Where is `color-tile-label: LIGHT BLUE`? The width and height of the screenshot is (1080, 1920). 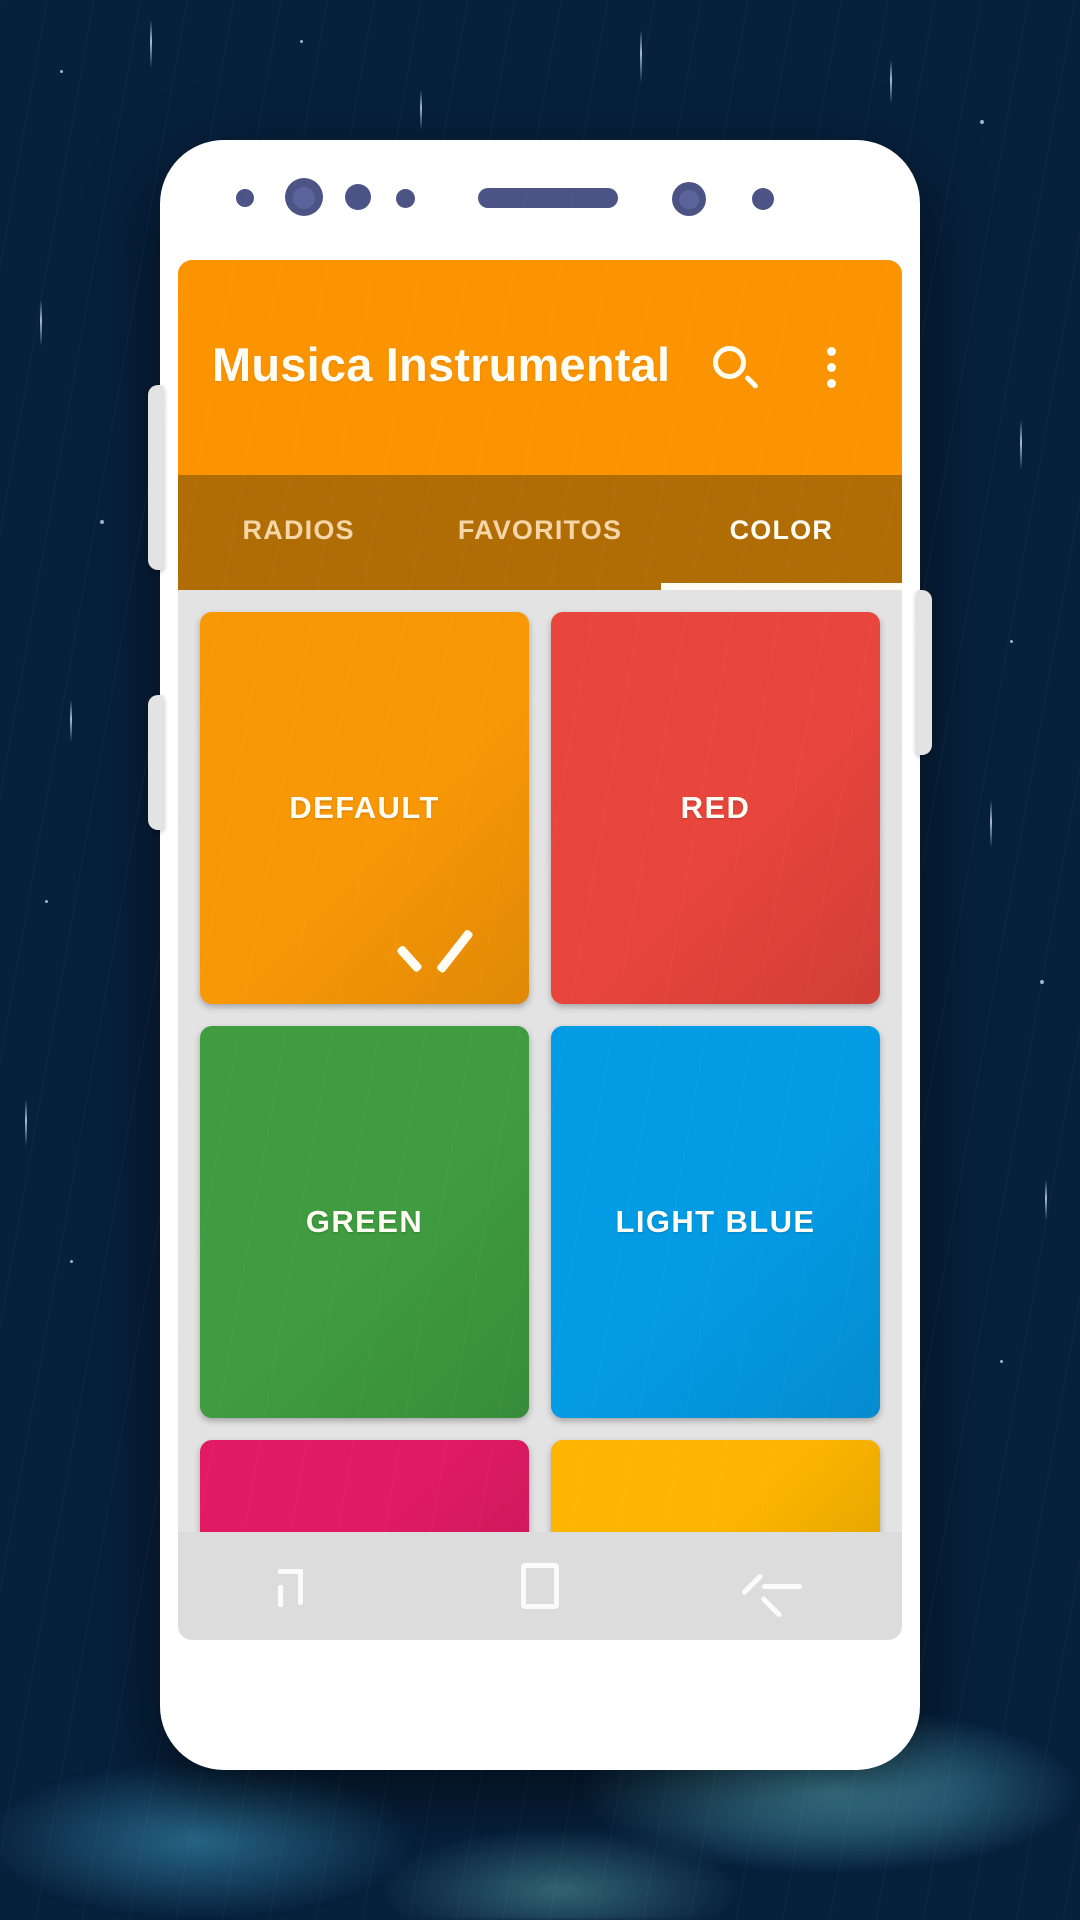 color-tile-label: LIGHT BLUE is located at coordinates (715, 1221).